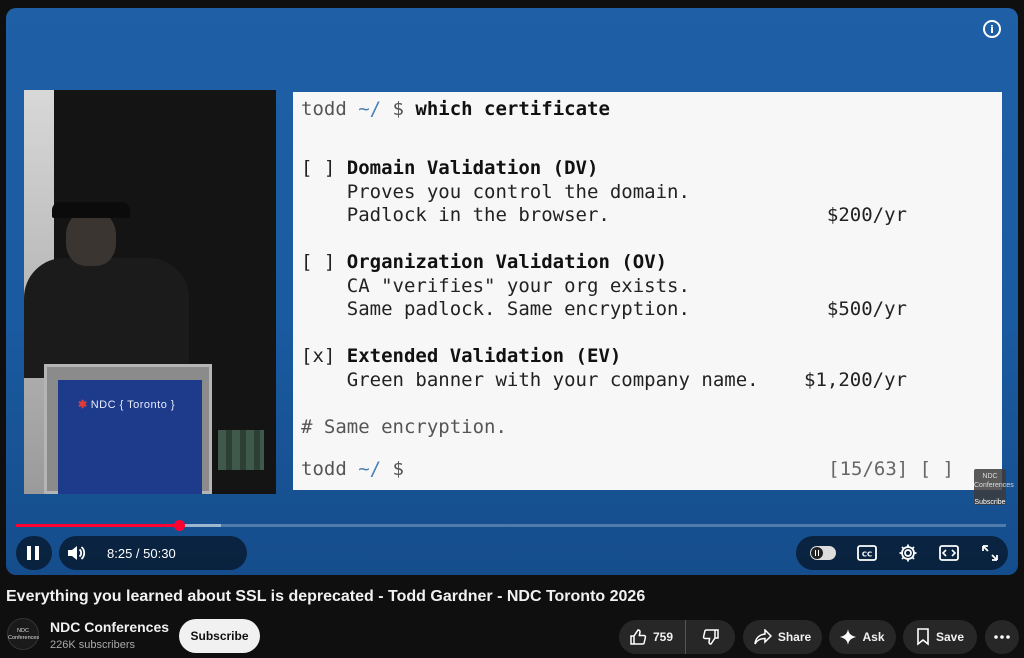 This screenshot has width=1024, height=658. I want to click on bookmark-icon, so click(923, 637).